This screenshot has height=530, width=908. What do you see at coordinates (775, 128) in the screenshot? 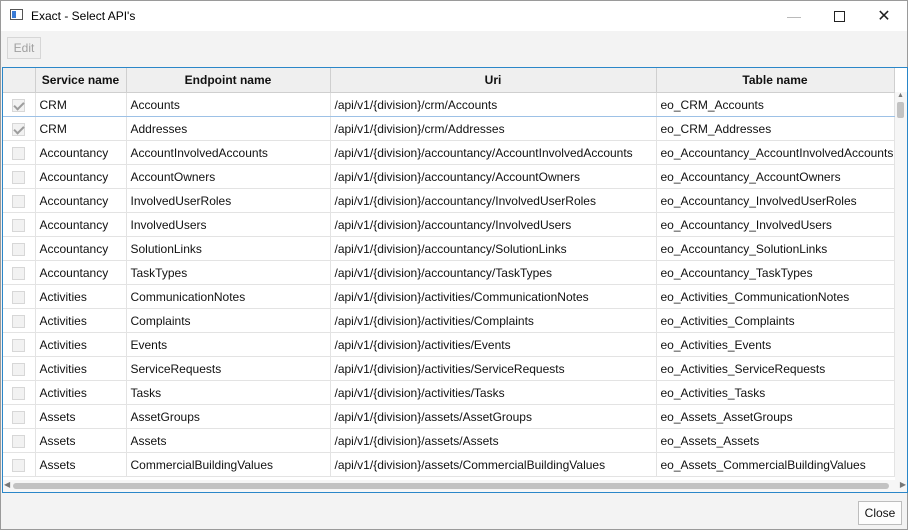
I see `table-name-cell: eo_CRM_Addresses` at bounding box center [775, 128].